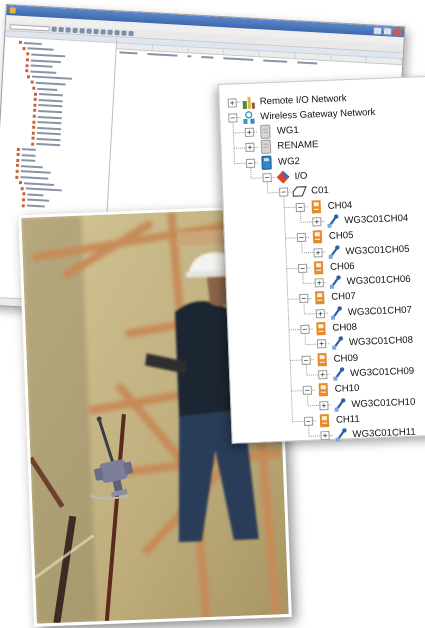  What do you see at coordinates (377, 31) in the screenshot?
I see `minimize-button` at bounding box center [377, 31].